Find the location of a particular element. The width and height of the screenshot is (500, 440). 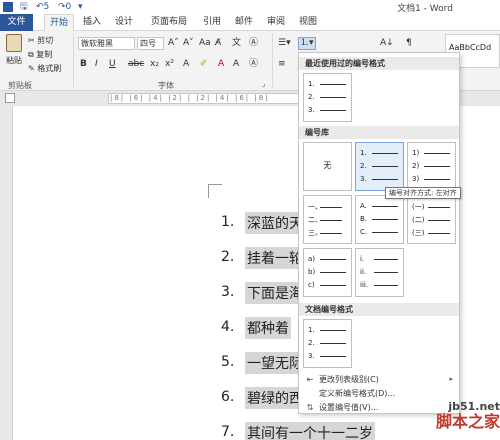

align-left-icon: ≡ is located at coordinates (282, 64).